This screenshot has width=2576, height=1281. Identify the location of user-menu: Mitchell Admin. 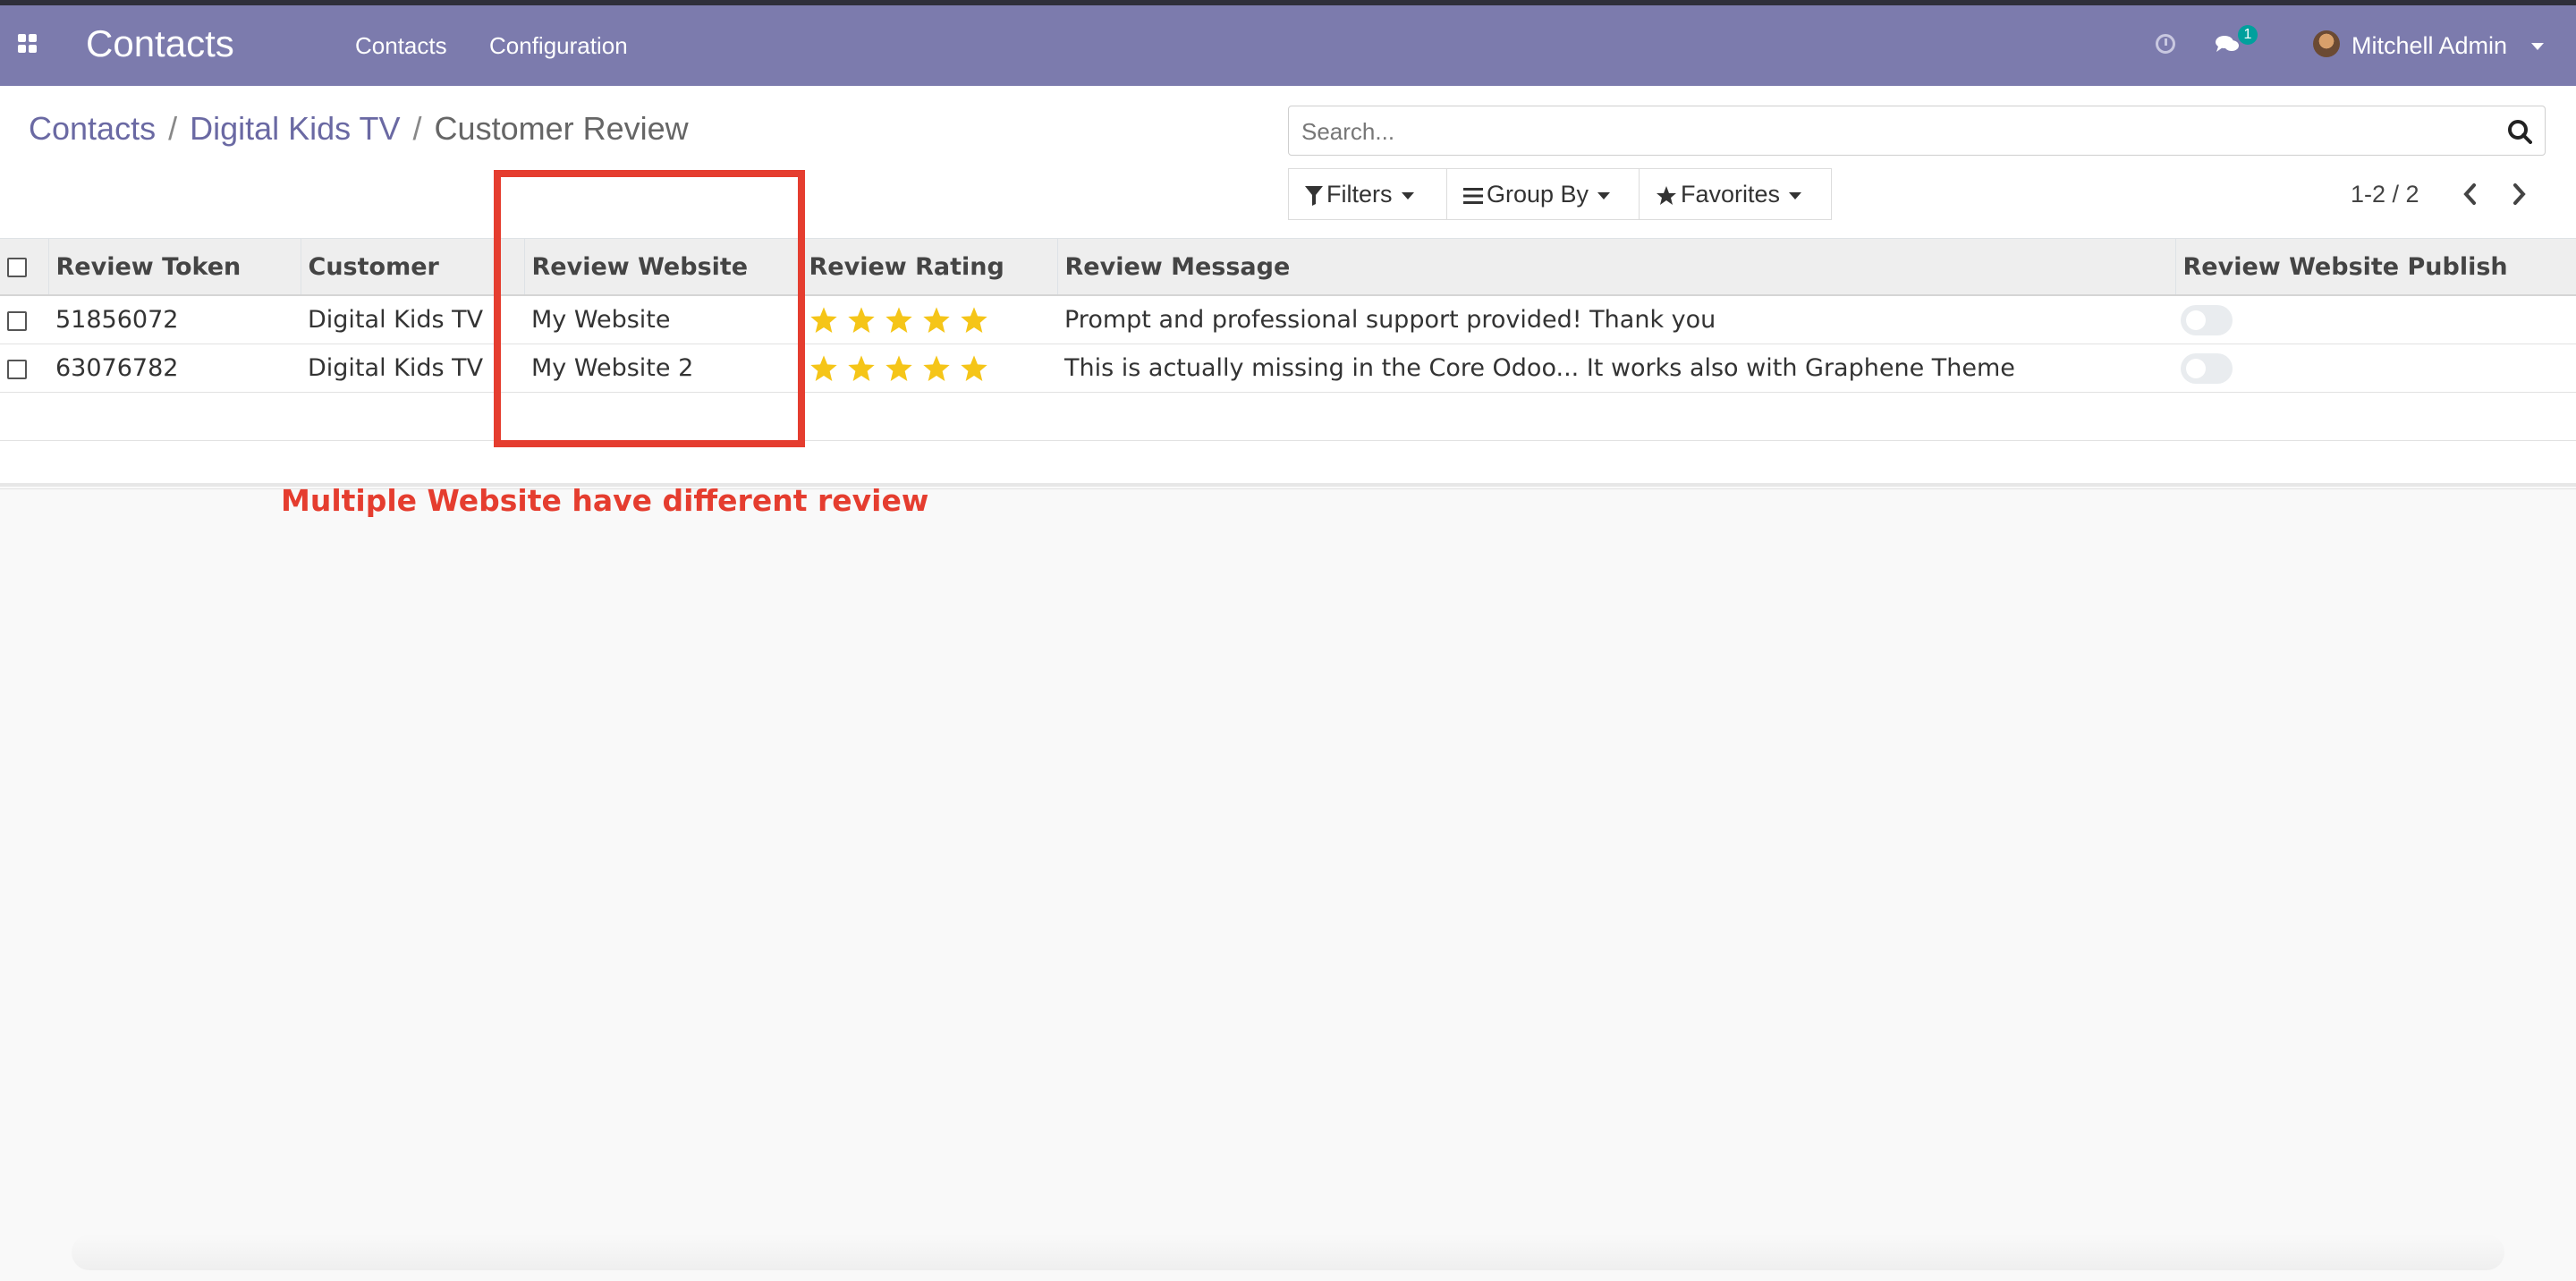
(2429, 45).